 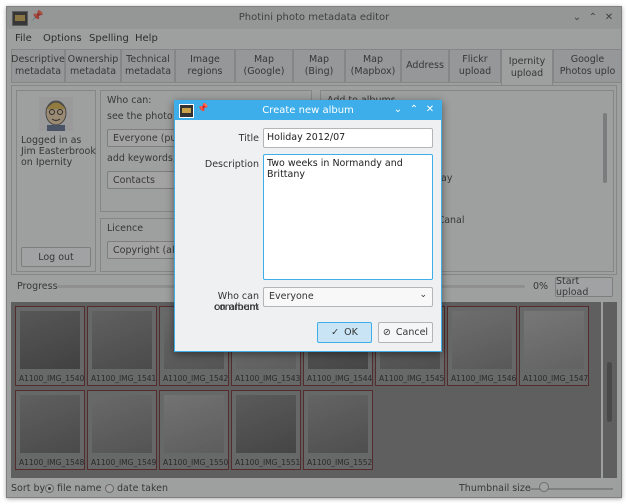 I want to click on description-label: Description, so click(x=231, y=164).